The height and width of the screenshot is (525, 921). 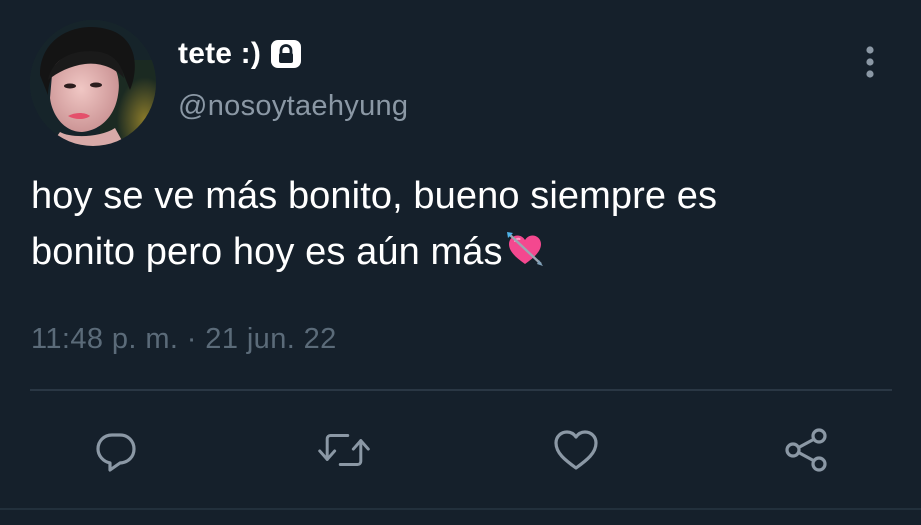 I want to click on share-button, so click(x=806, y=450).